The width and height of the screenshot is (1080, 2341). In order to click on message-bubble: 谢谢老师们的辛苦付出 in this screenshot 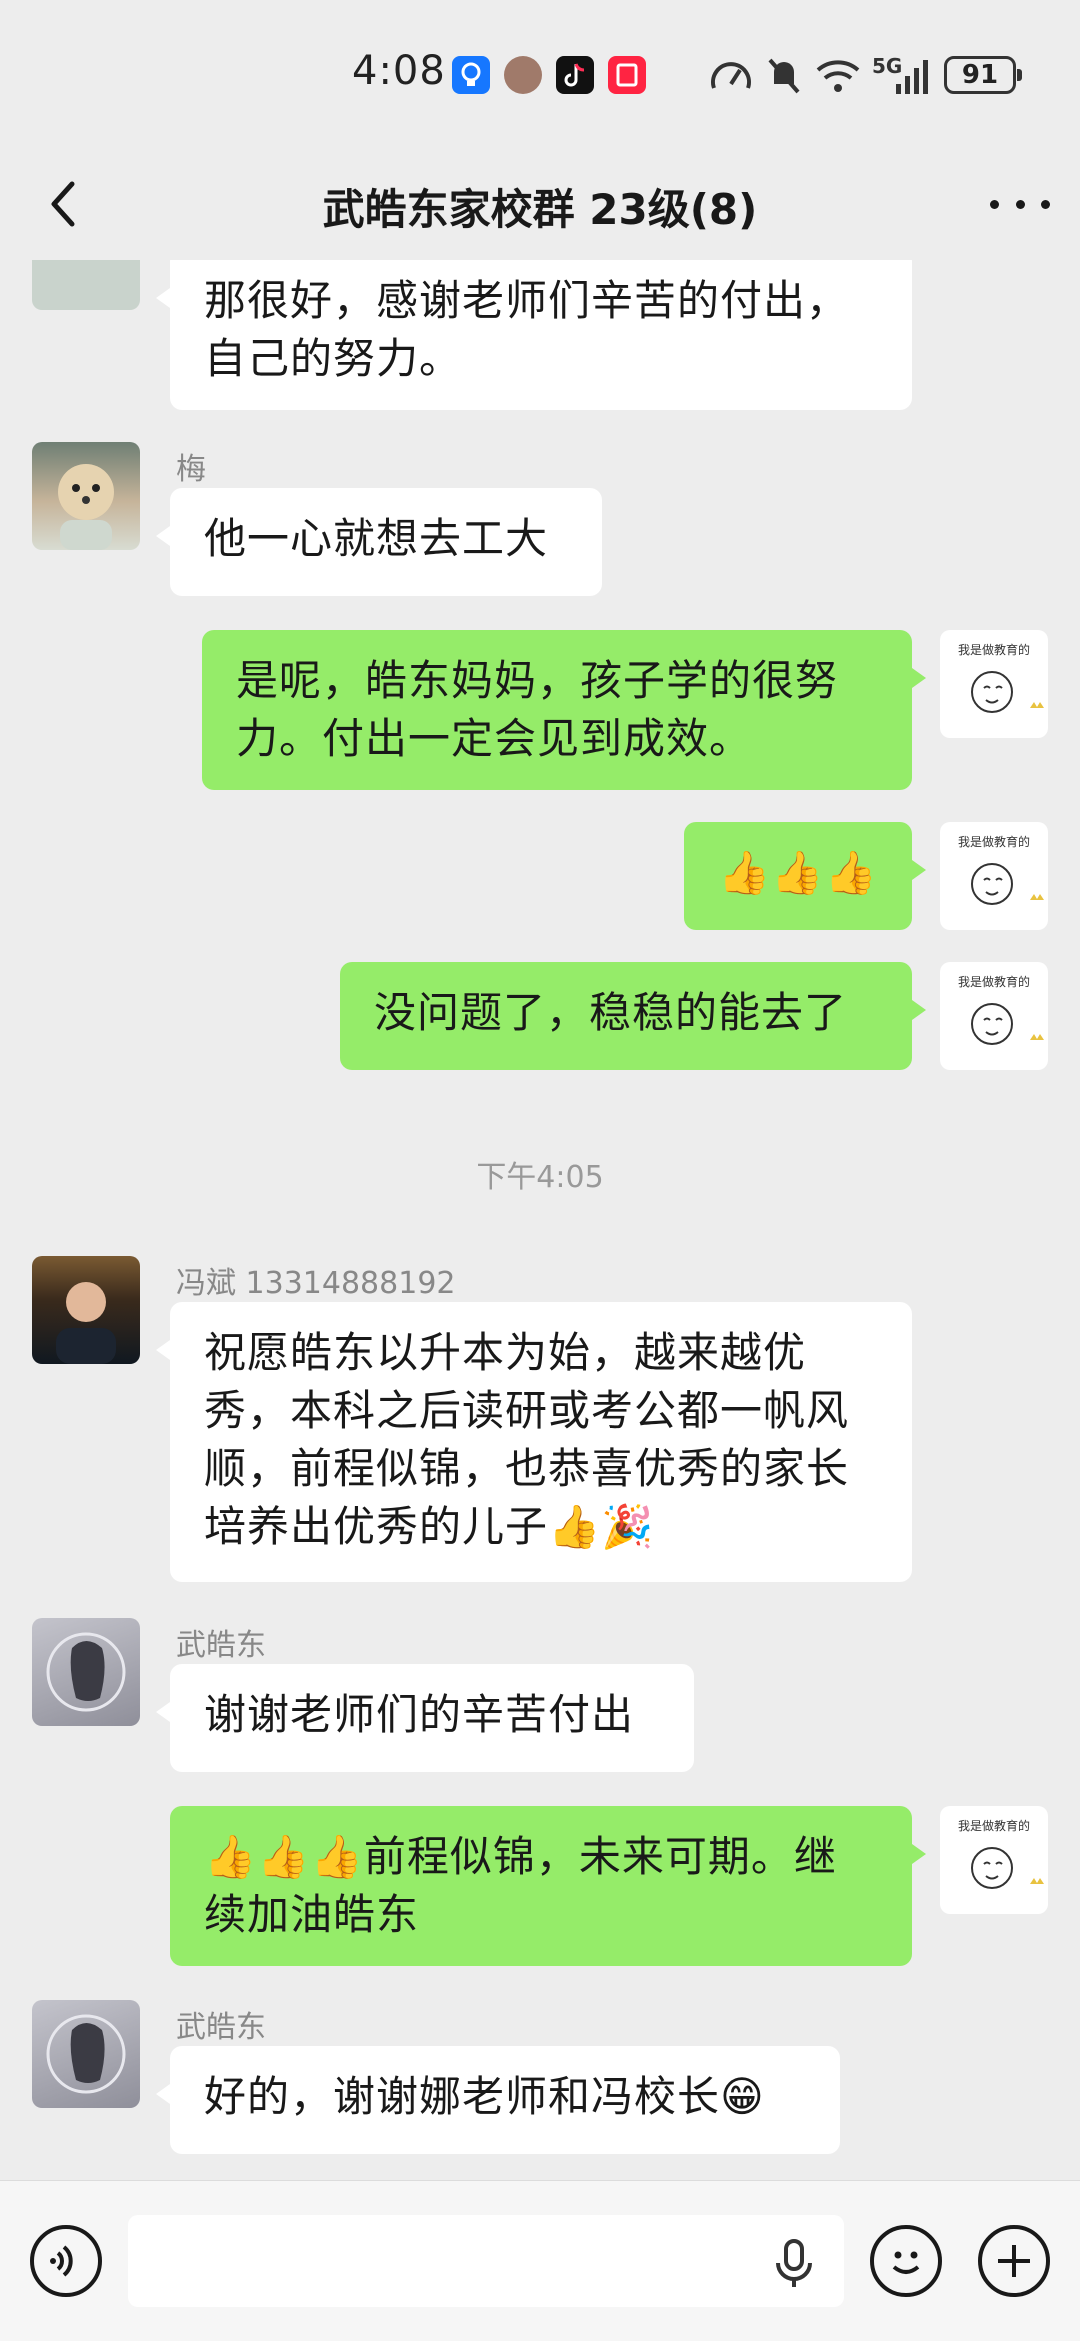, I will do `click(425, 1718)`.